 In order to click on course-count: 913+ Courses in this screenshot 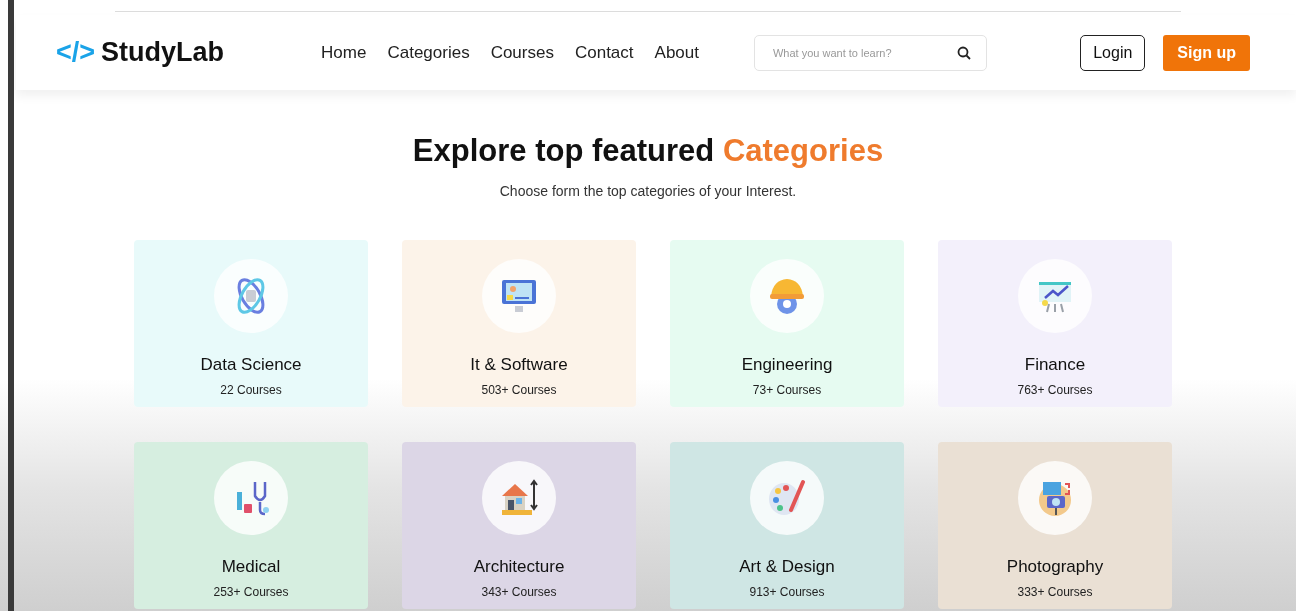, I will do `click(787, 592)`.